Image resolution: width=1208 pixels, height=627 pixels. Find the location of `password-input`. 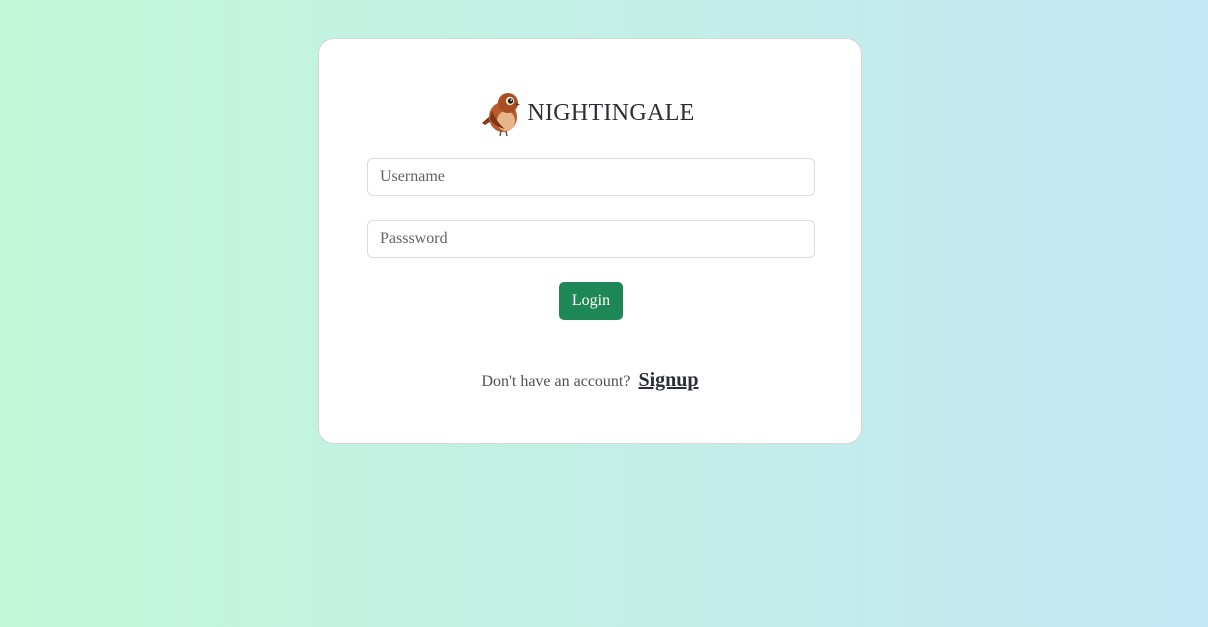

password-input is located at coordinates (591, 239).